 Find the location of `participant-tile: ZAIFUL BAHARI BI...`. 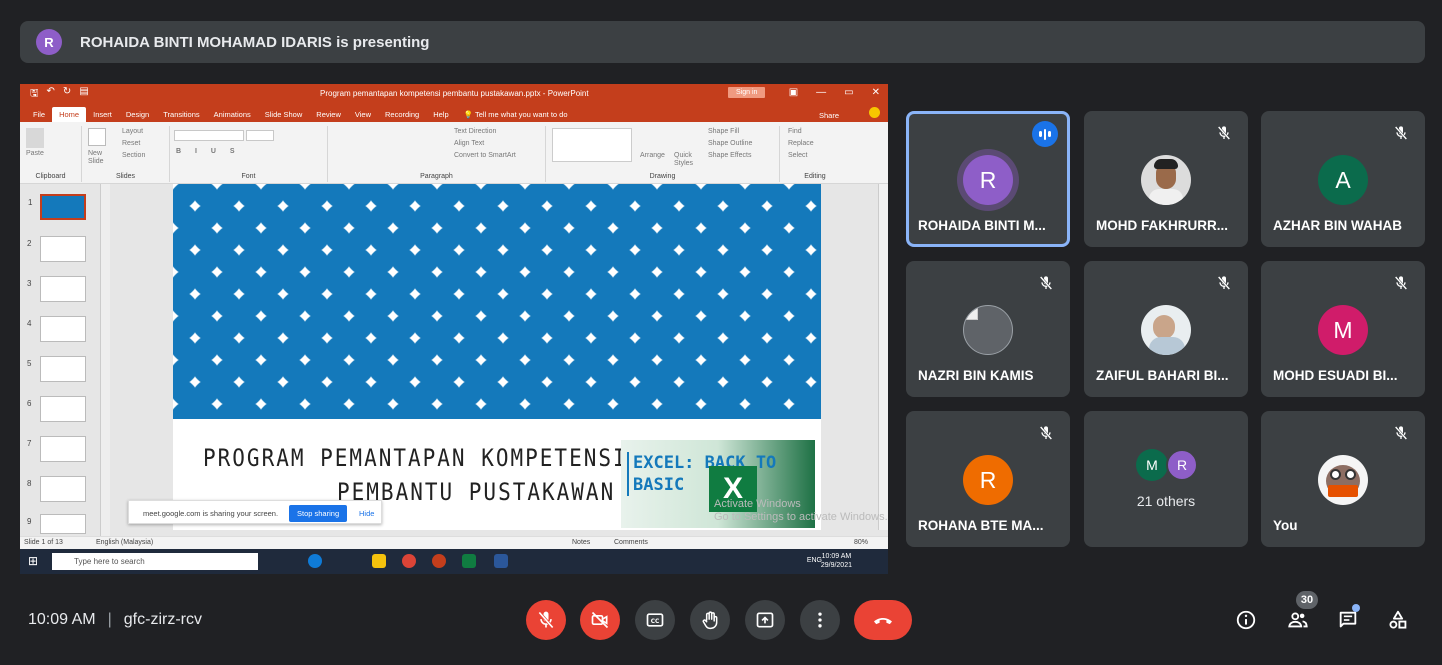

participant-tile: ZAIFUL BAHARI BI... is located at coordinates (1166, 329).